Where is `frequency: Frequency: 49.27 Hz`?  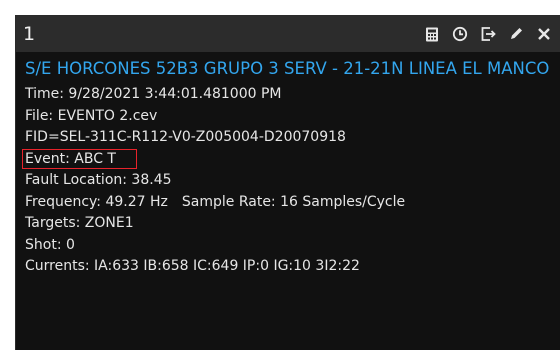 frequency: Frequency: 49.27 Hz is located at coordinates (96, 201).